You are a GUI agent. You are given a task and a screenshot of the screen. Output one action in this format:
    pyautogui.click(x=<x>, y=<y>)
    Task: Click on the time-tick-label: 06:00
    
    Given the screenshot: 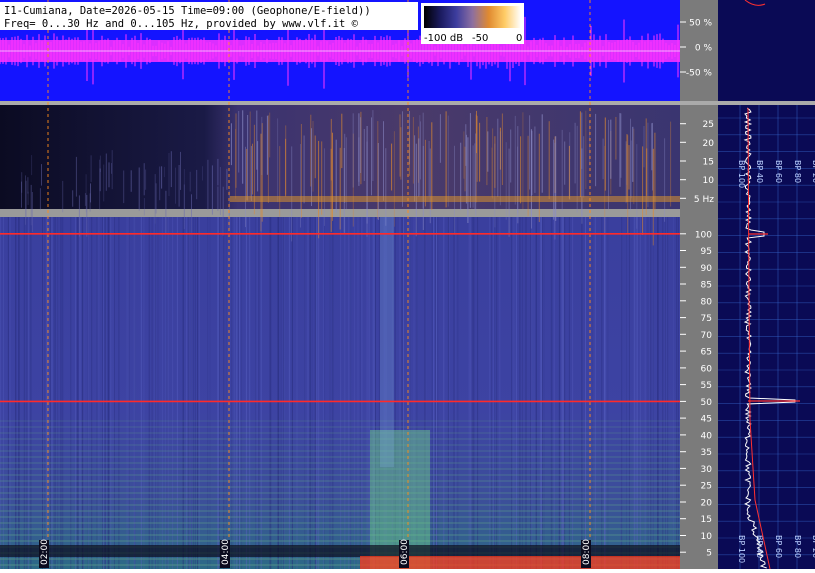 What is the action you would take?
    pyautogui.click(x=405, y=552)
    